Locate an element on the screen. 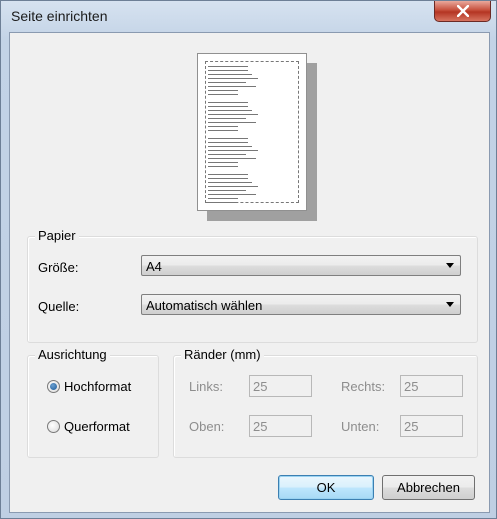  page-preview-sheet is located at coordinates (252, 132).